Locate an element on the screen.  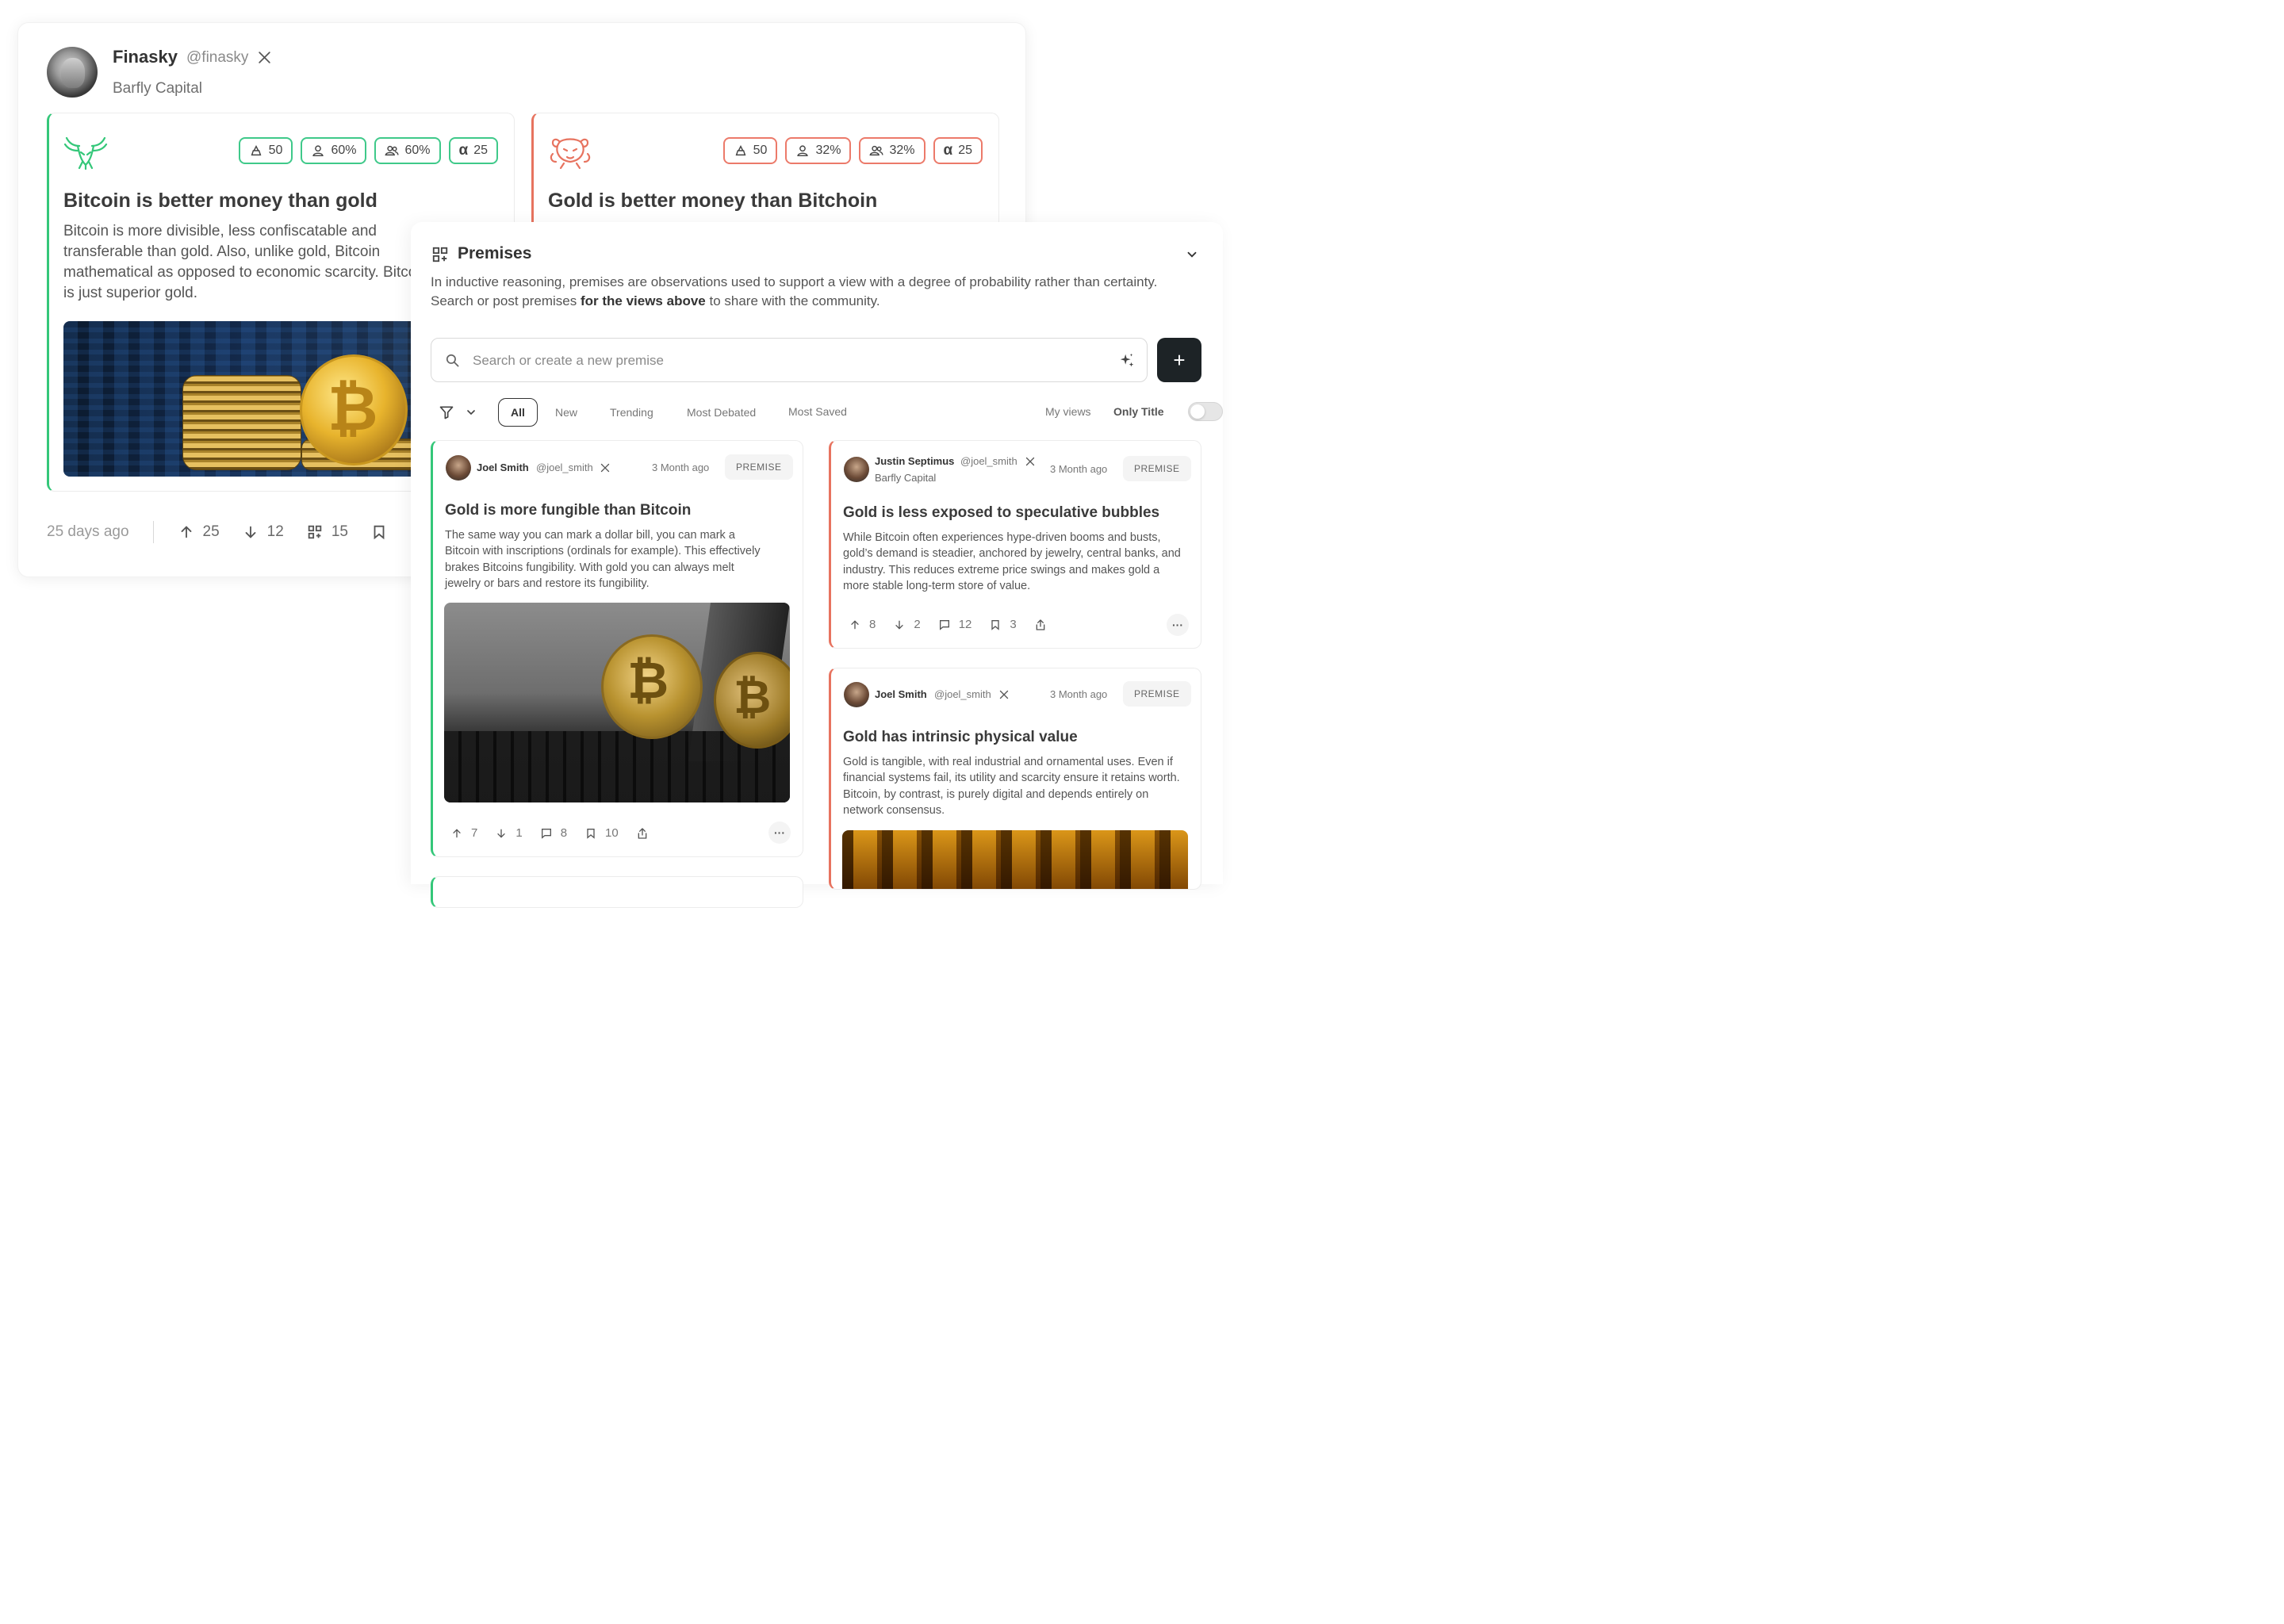
upvote-button: 8 is located at coordinates (862, 624).